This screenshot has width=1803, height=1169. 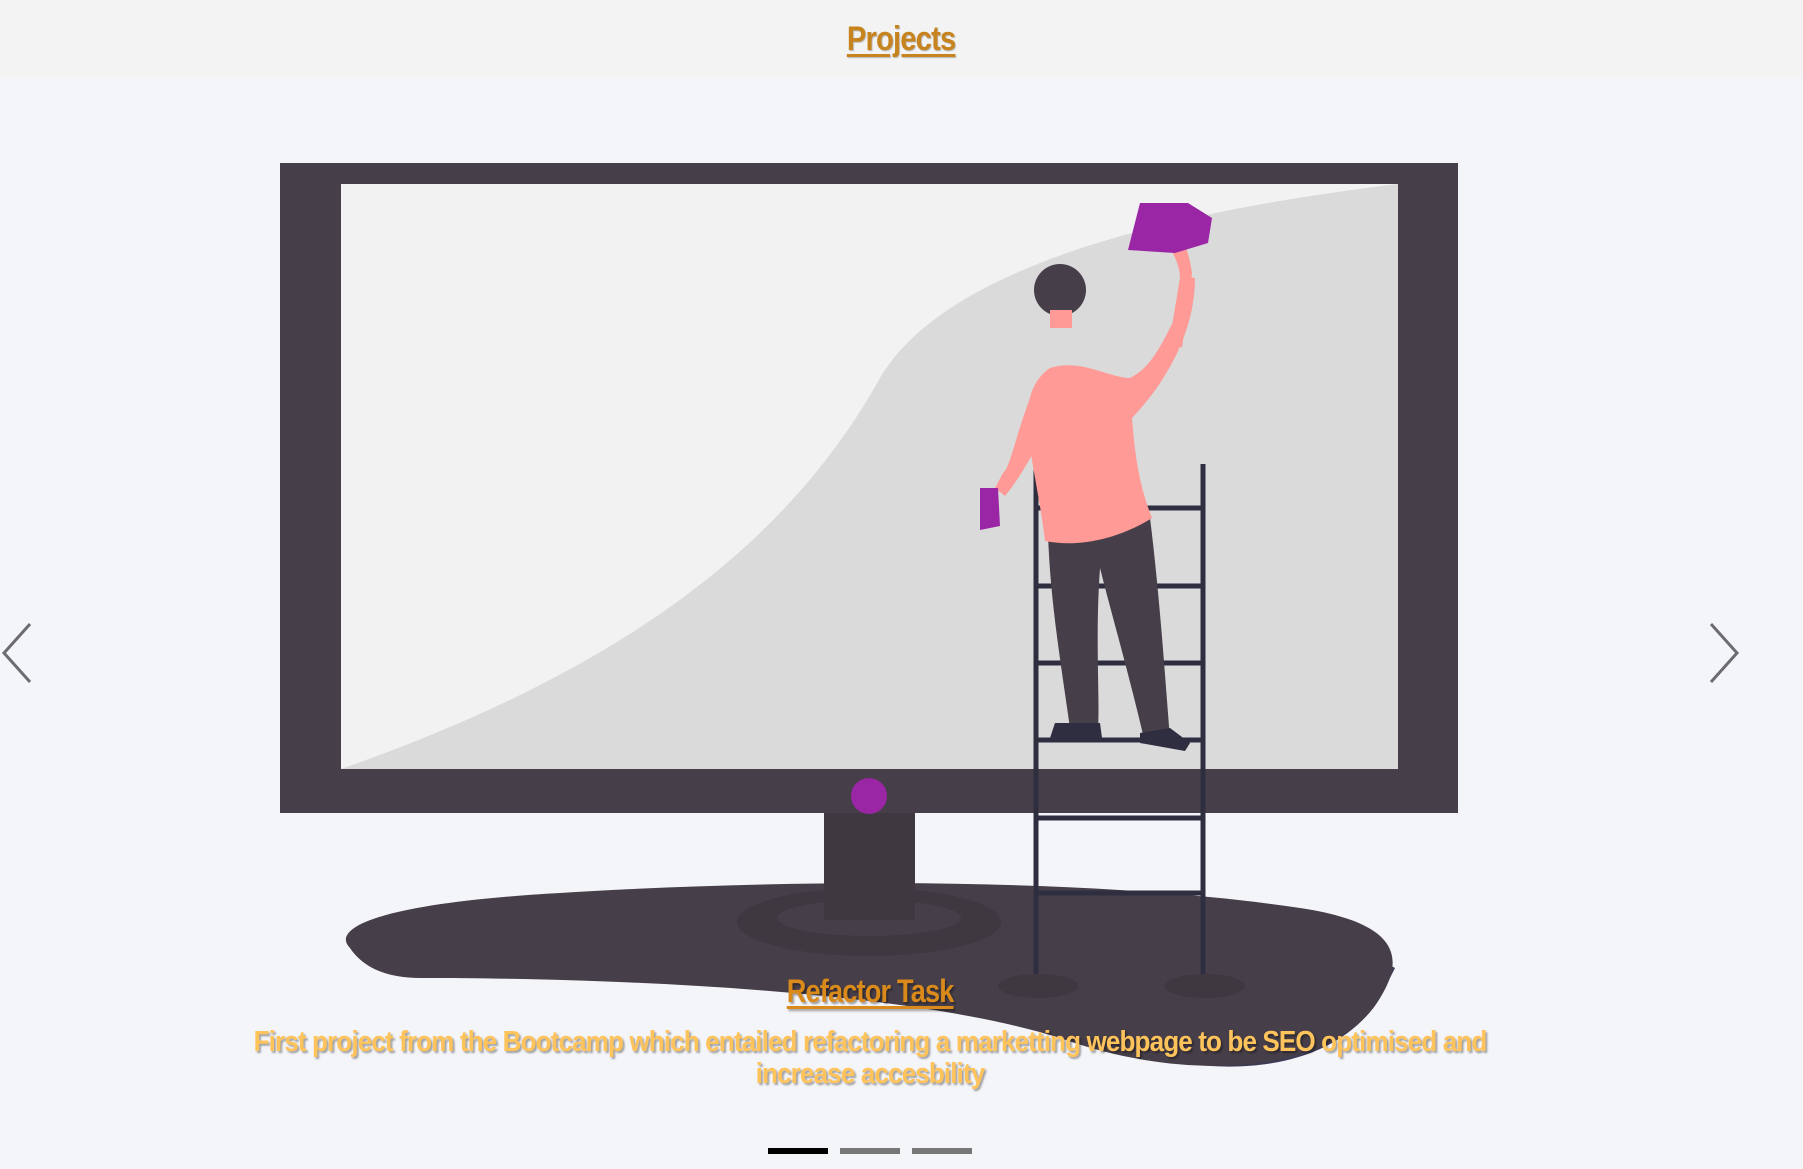 What do you see at coordinates (1076, 730) in the screenshot?
I see `person-shoe-left` at bounding box center [1076, 730].